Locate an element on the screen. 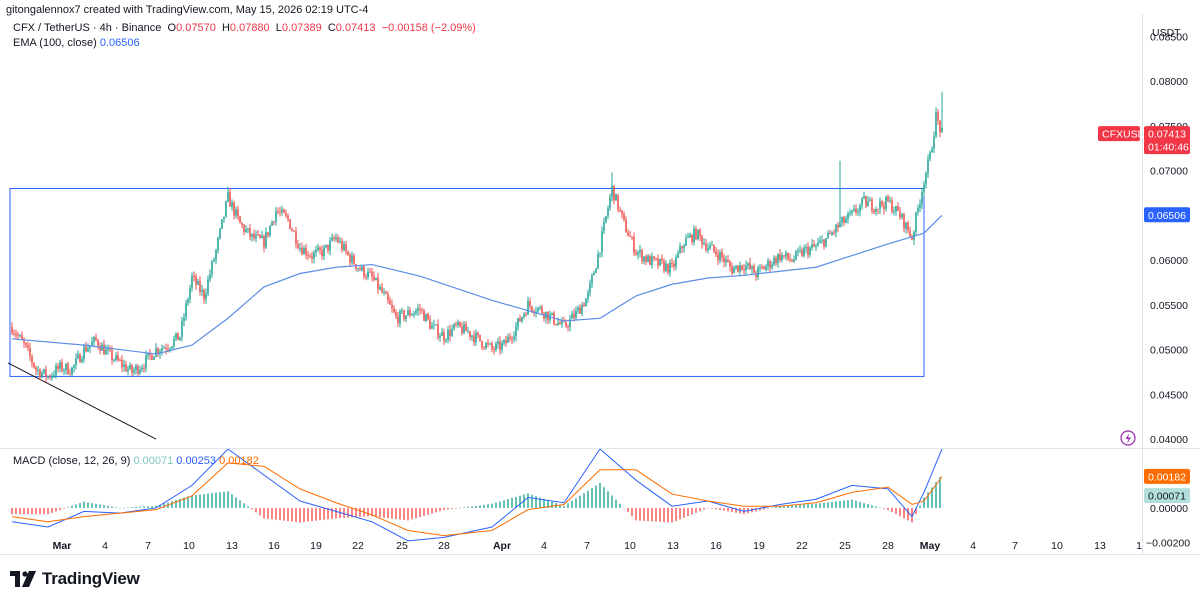  time-axis-label: 13 is located at coordinates (673, 546).